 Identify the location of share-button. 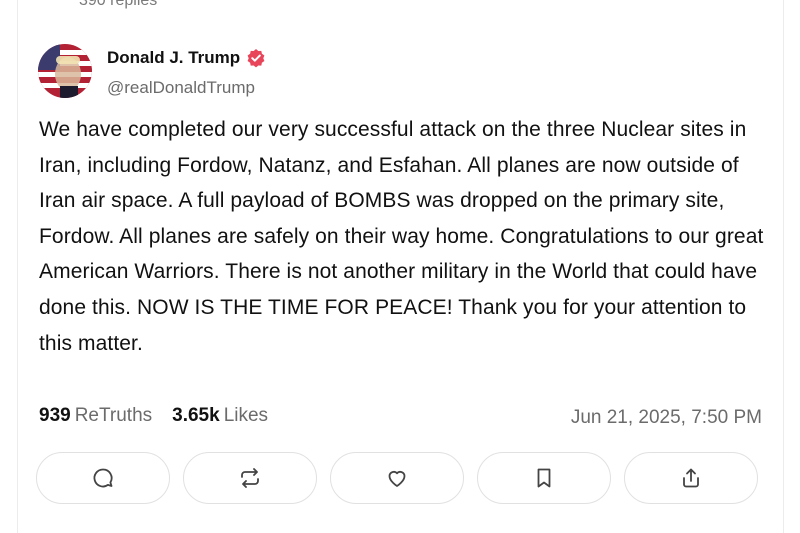
(691, 478).